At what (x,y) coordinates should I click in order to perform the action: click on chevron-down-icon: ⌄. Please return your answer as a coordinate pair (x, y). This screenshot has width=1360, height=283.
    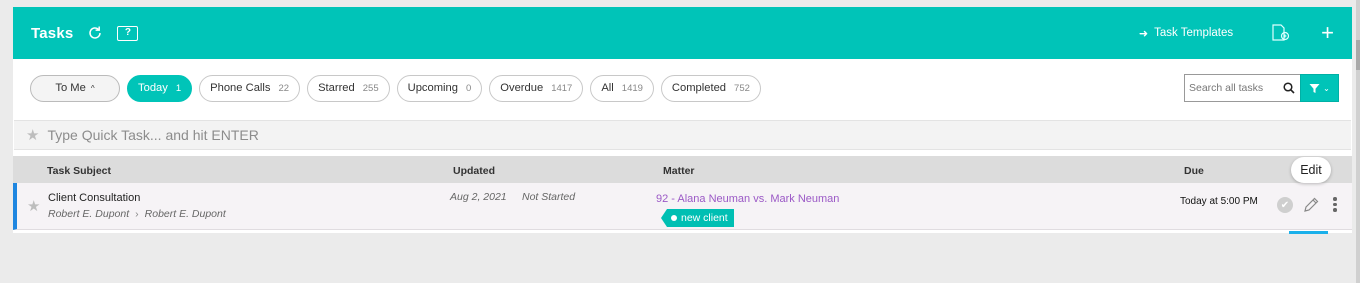
    Looking at the image, I should click on (1326, 88).